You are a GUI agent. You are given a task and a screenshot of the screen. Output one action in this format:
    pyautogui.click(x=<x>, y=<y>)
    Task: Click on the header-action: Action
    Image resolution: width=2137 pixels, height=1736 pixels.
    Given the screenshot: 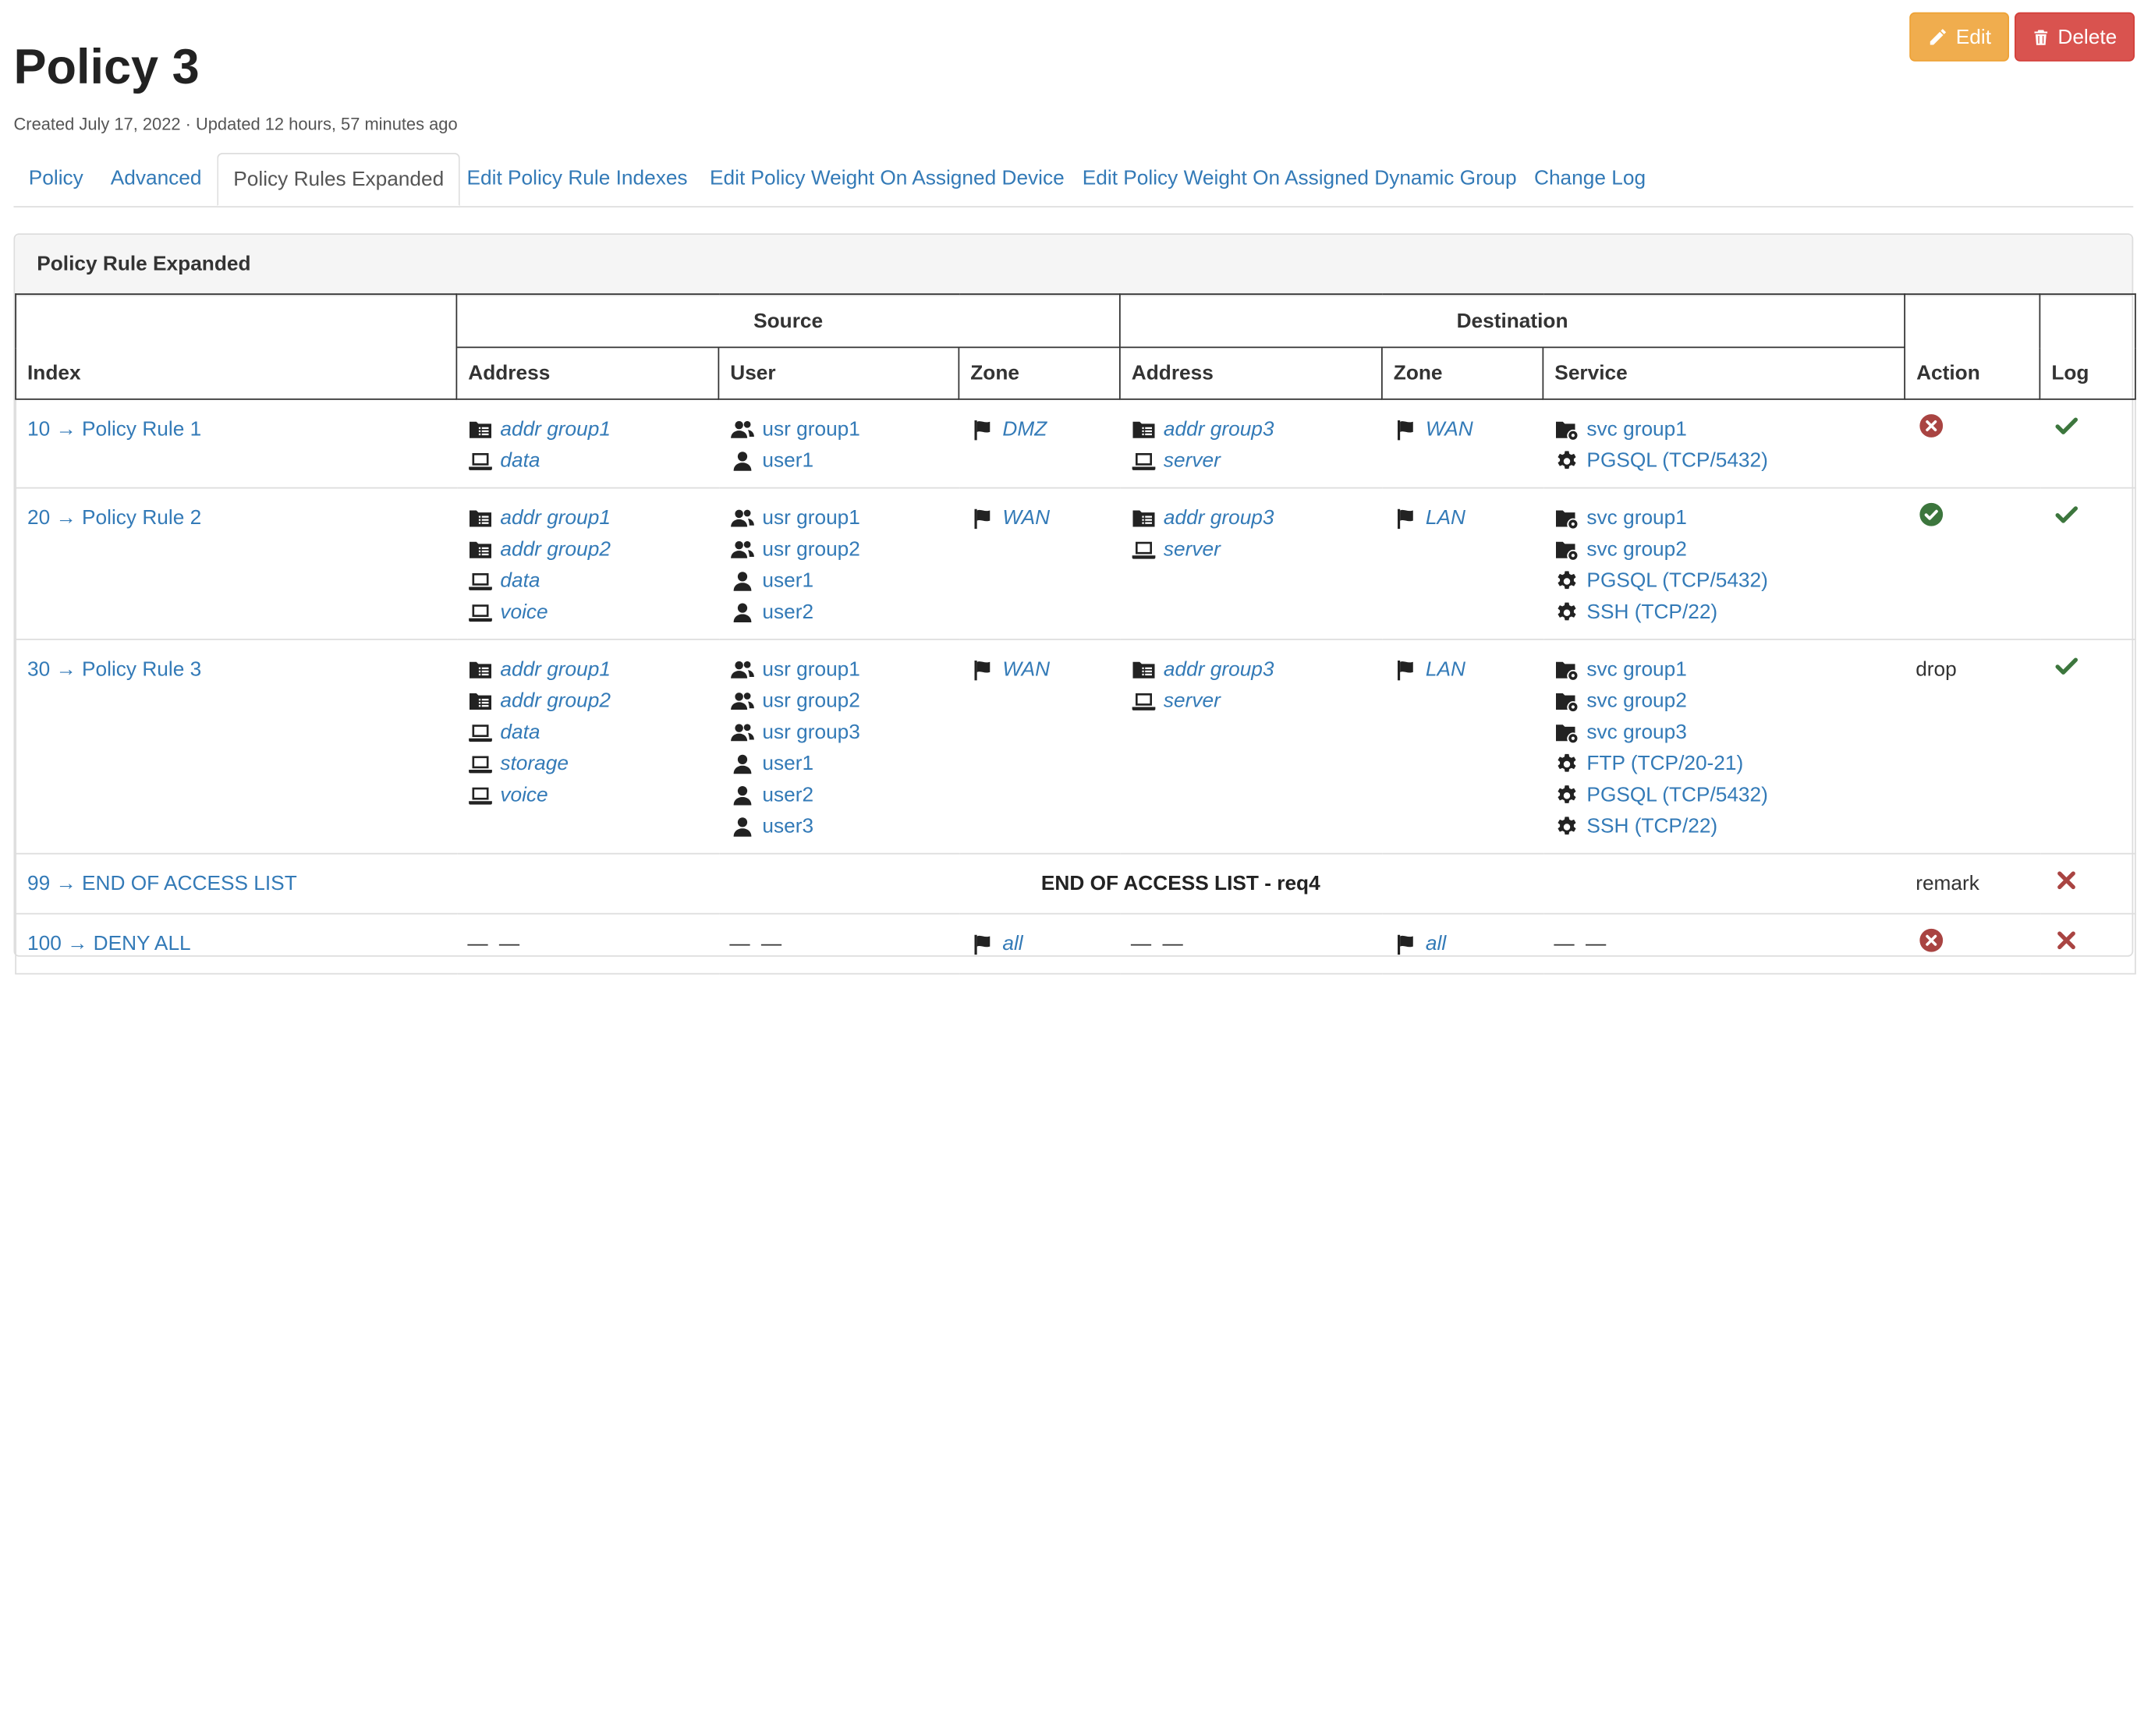 What is the action you would take?
    pyautogui.click(x=1972, y=347)
    